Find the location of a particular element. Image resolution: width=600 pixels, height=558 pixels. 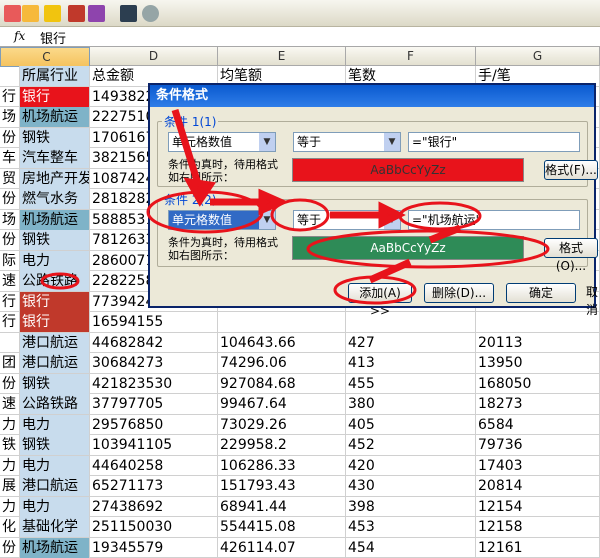

table-cell: 30684273 is located at coordinates (154, 363).